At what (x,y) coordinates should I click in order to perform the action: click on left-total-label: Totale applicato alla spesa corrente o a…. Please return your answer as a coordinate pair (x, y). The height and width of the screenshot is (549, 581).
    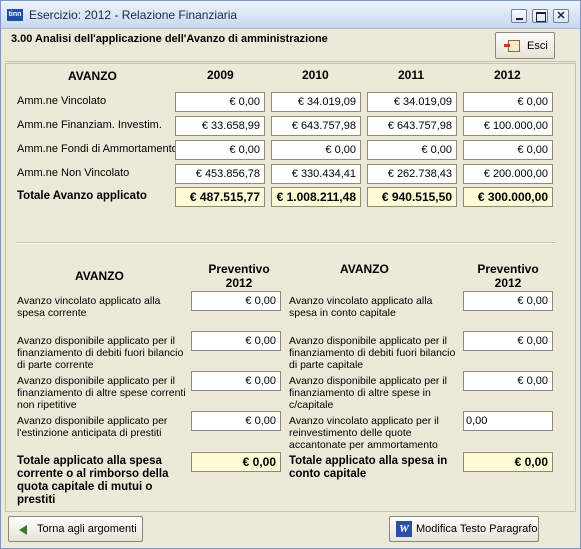
    Looking at the image, I should click on (92, 481).